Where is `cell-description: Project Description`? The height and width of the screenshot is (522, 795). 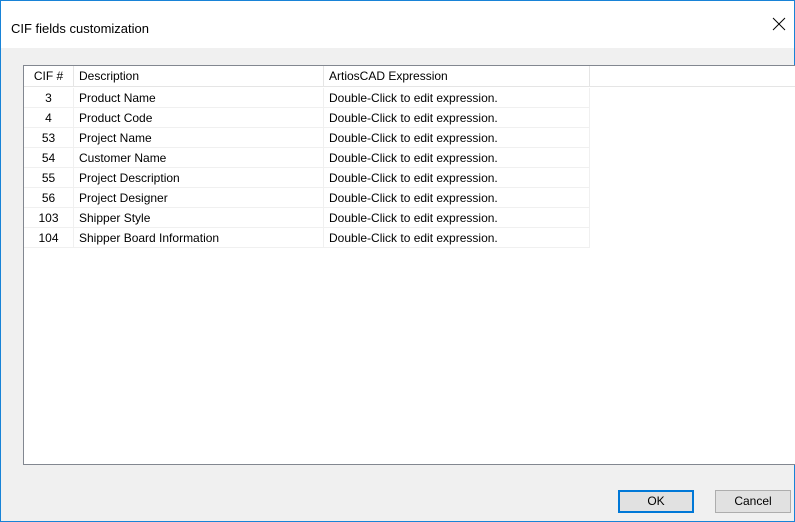 cell-description: Project Description is located at coordinates (199, 178).